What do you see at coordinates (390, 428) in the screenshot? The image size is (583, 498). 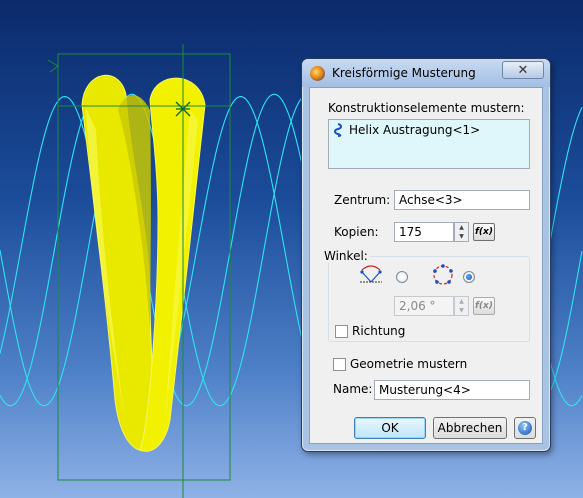 I see `ok-button: OK` at bounding box center [390, 428].